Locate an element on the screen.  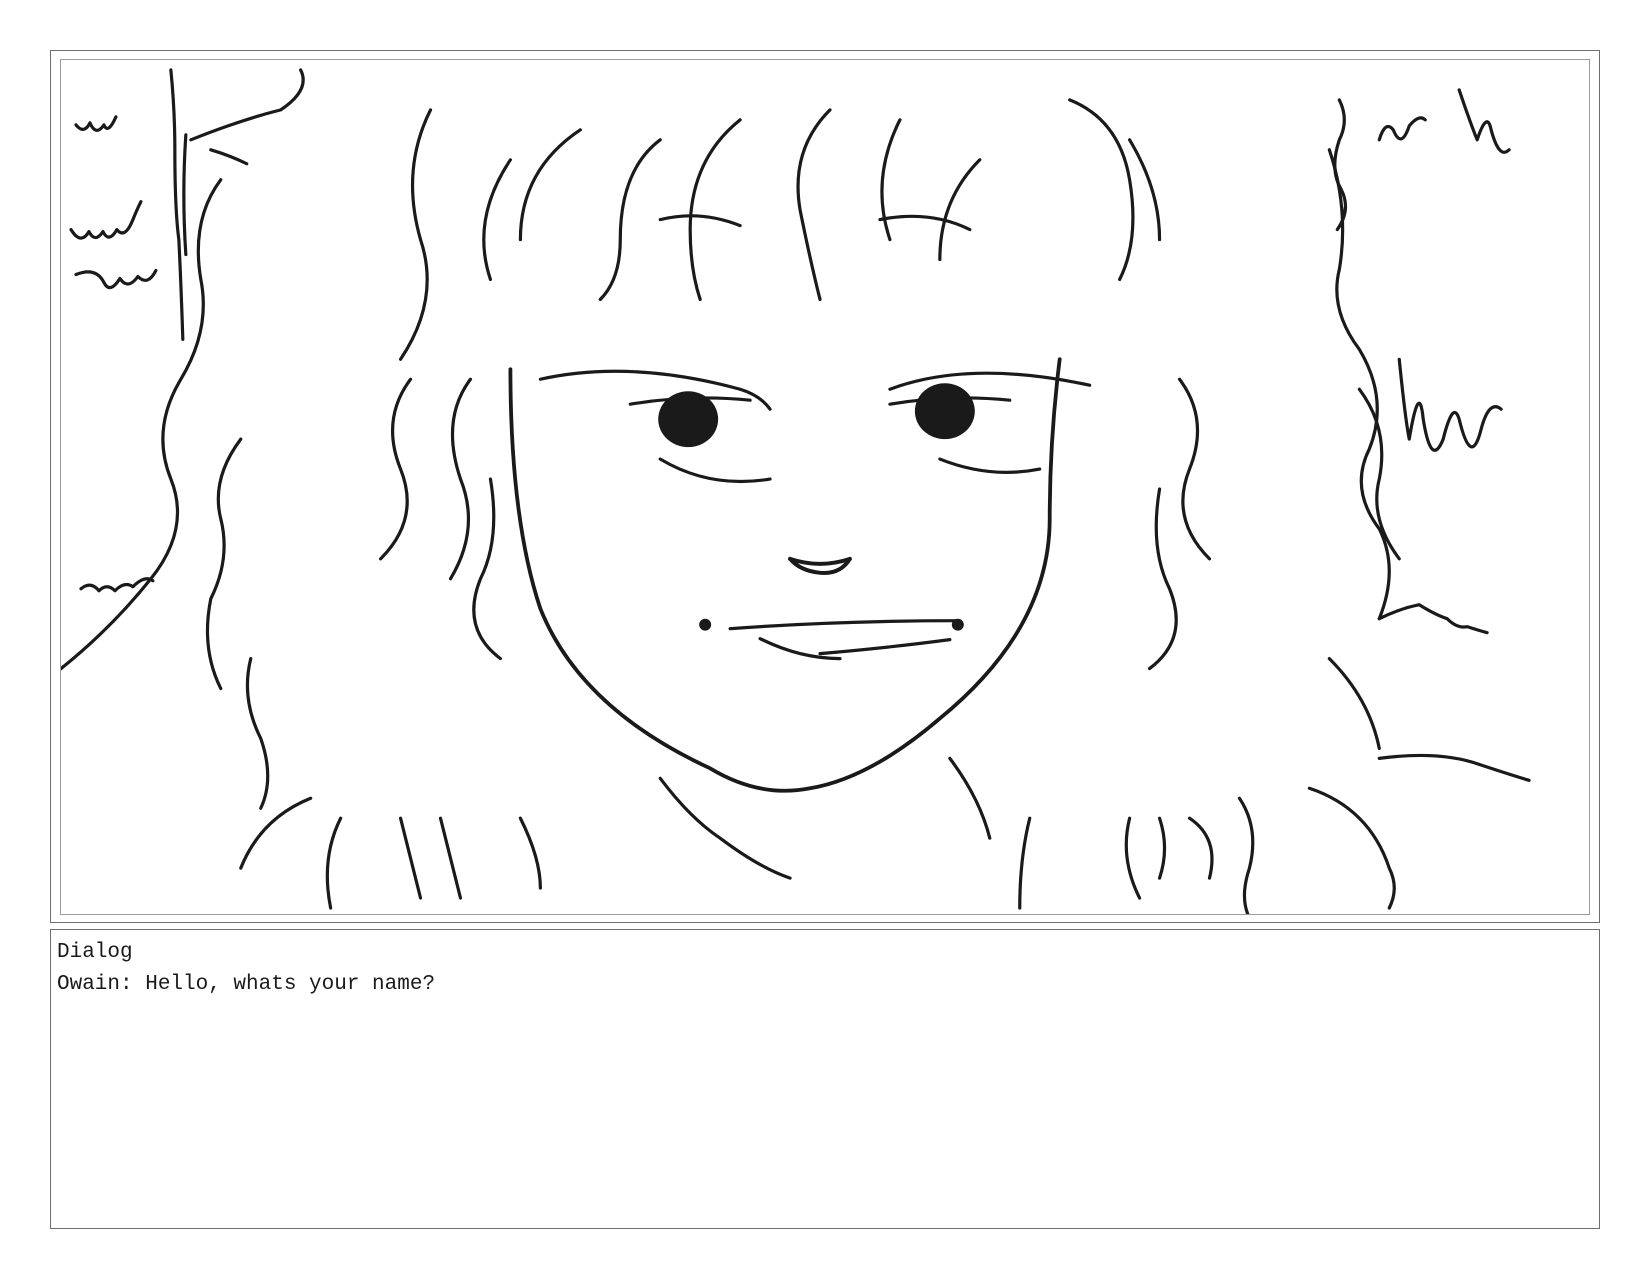
dialog-line: Owain: Hello, whats your name? is located at coordinates (246, 984).